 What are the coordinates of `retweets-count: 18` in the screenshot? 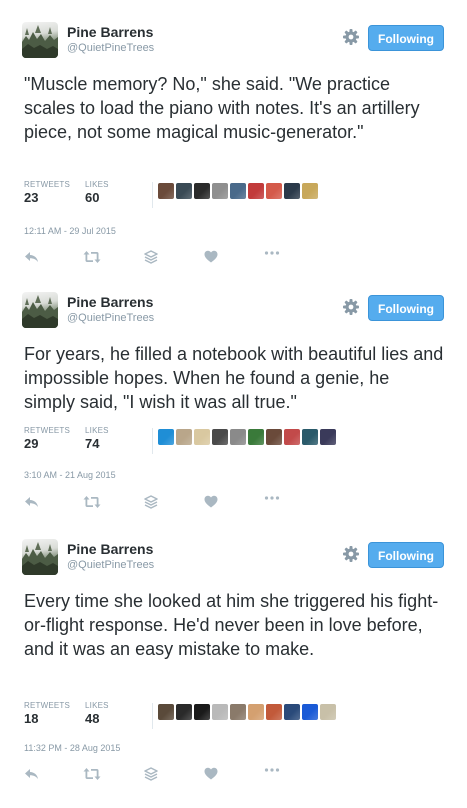 It's located at (31, 718).